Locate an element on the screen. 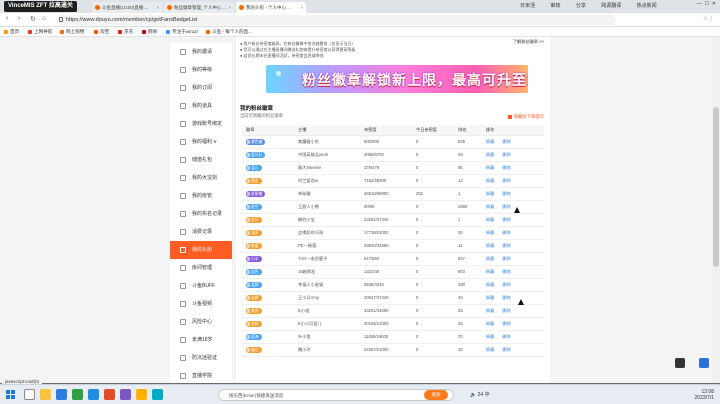  task-view-icon is located at coordinates (29, 394).